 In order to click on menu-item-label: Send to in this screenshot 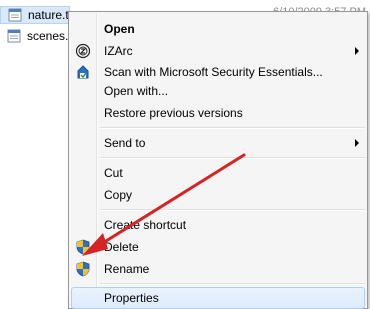, I will do `click(125, 143)`.